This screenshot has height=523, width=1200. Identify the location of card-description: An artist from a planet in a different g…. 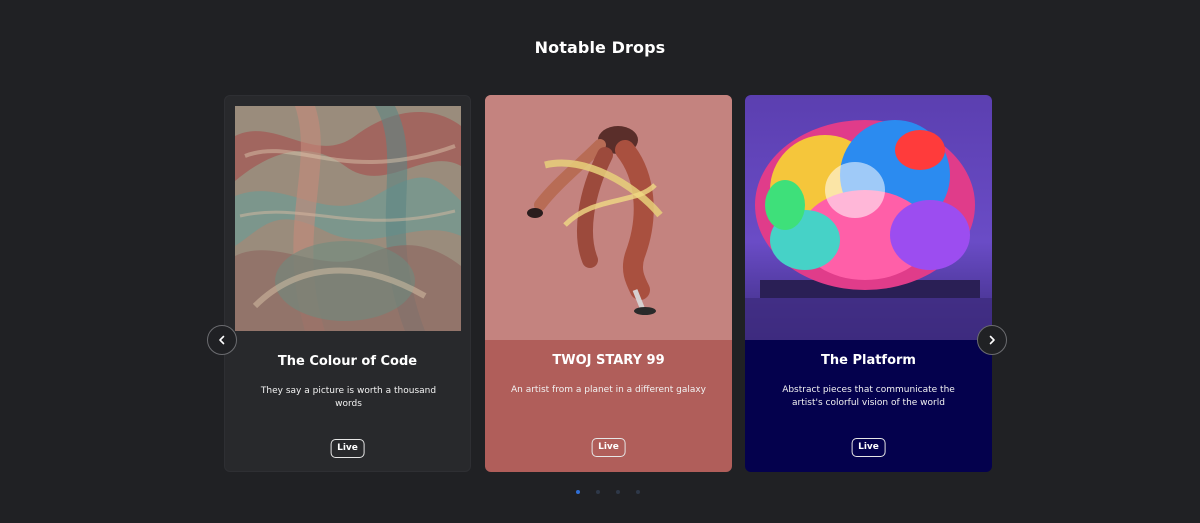
(609, 390).